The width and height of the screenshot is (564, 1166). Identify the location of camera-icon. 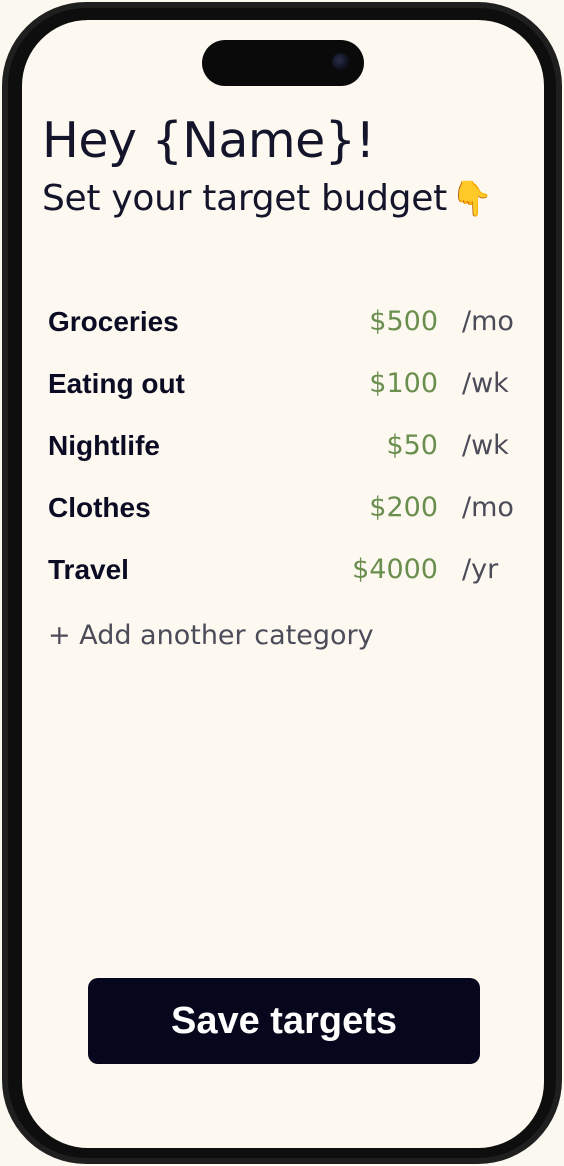
(341, 62).